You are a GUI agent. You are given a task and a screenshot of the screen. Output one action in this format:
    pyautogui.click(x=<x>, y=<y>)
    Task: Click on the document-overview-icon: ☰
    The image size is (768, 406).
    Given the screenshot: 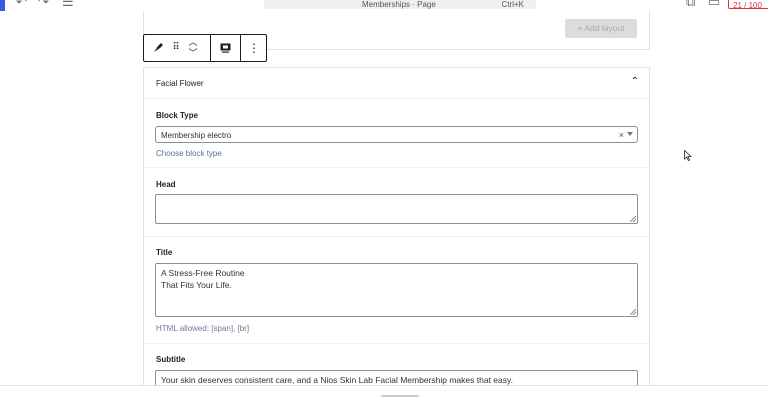 What is the action you would take?
    pyautogui.click(x=68, y=5)
    